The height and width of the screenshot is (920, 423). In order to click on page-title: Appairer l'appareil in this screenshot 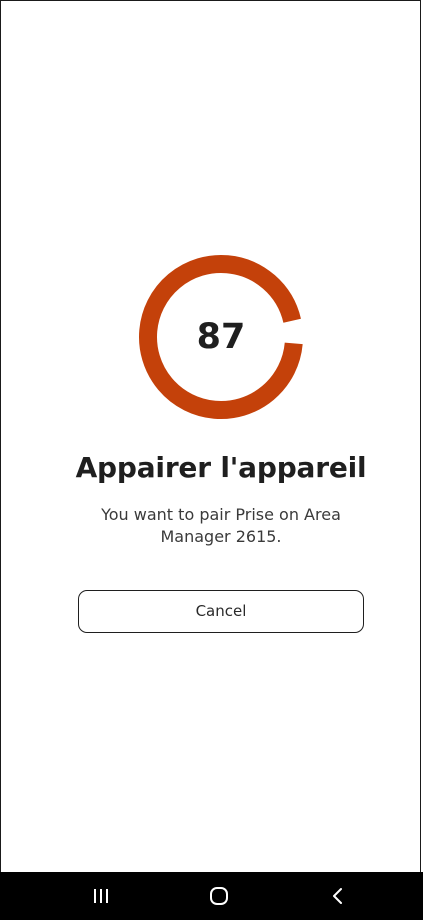, I will do `click(221, 467)`.